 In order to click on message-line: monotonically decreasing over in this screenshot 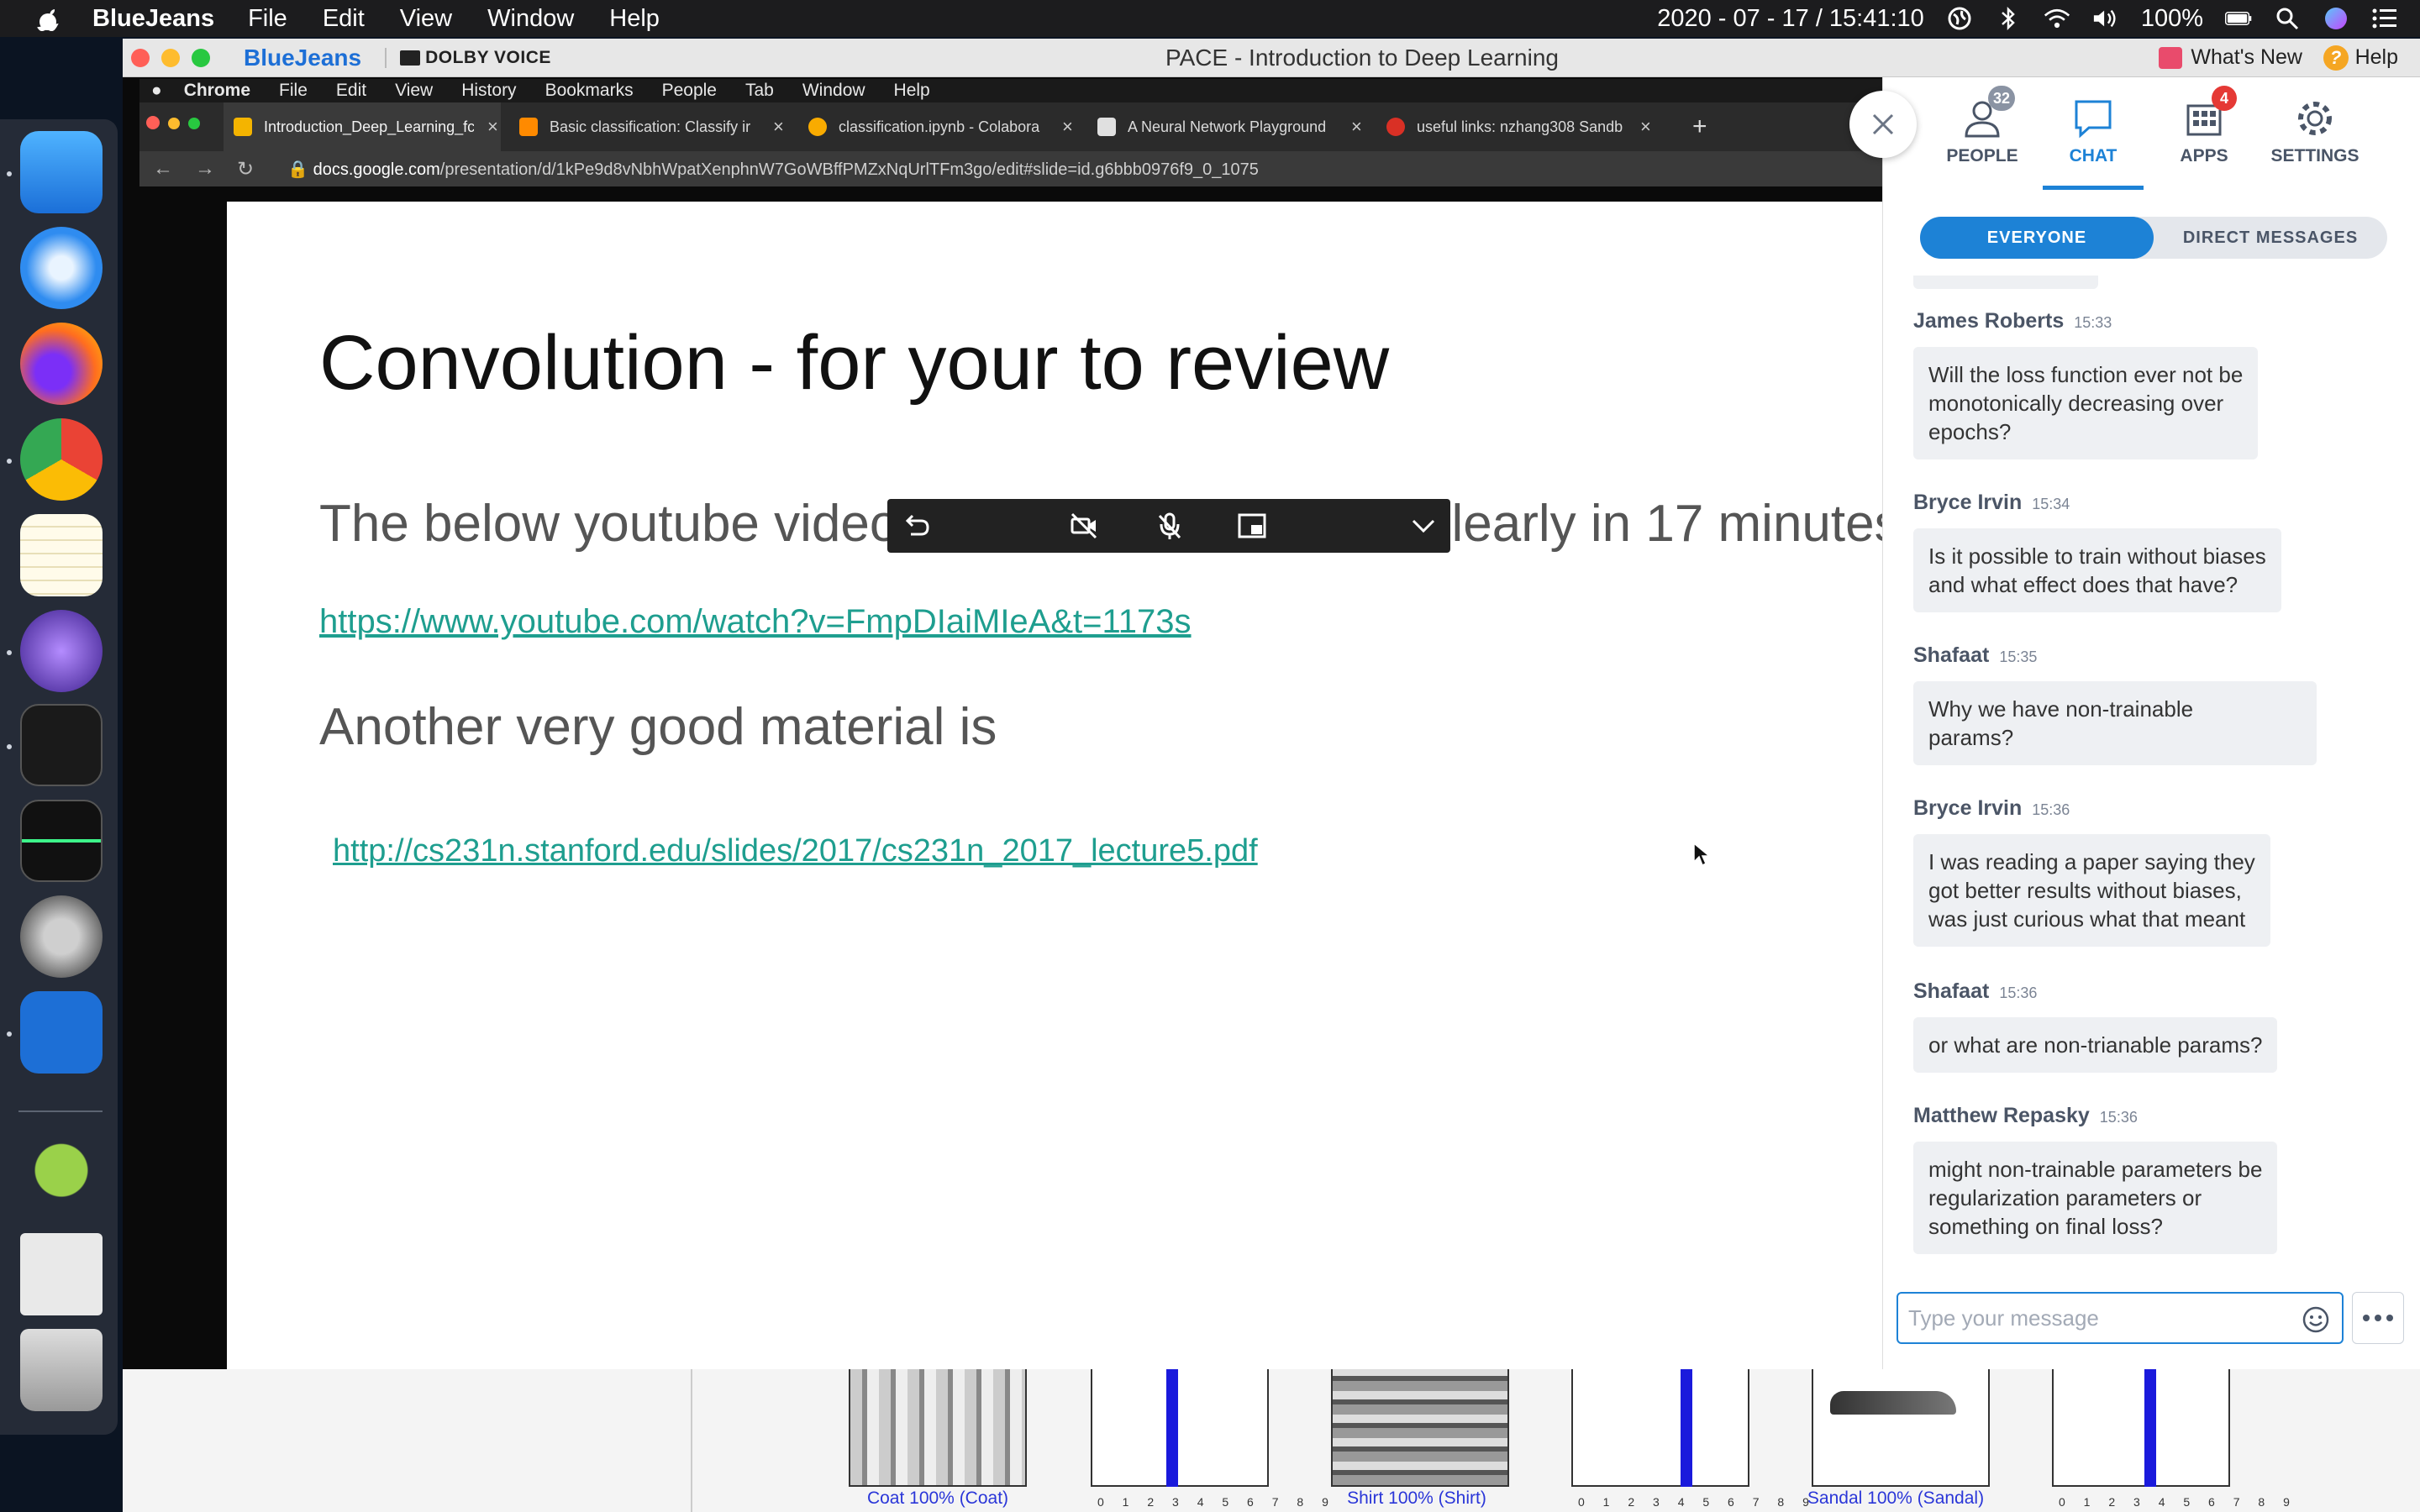, I will do `click(2076, 403)`.